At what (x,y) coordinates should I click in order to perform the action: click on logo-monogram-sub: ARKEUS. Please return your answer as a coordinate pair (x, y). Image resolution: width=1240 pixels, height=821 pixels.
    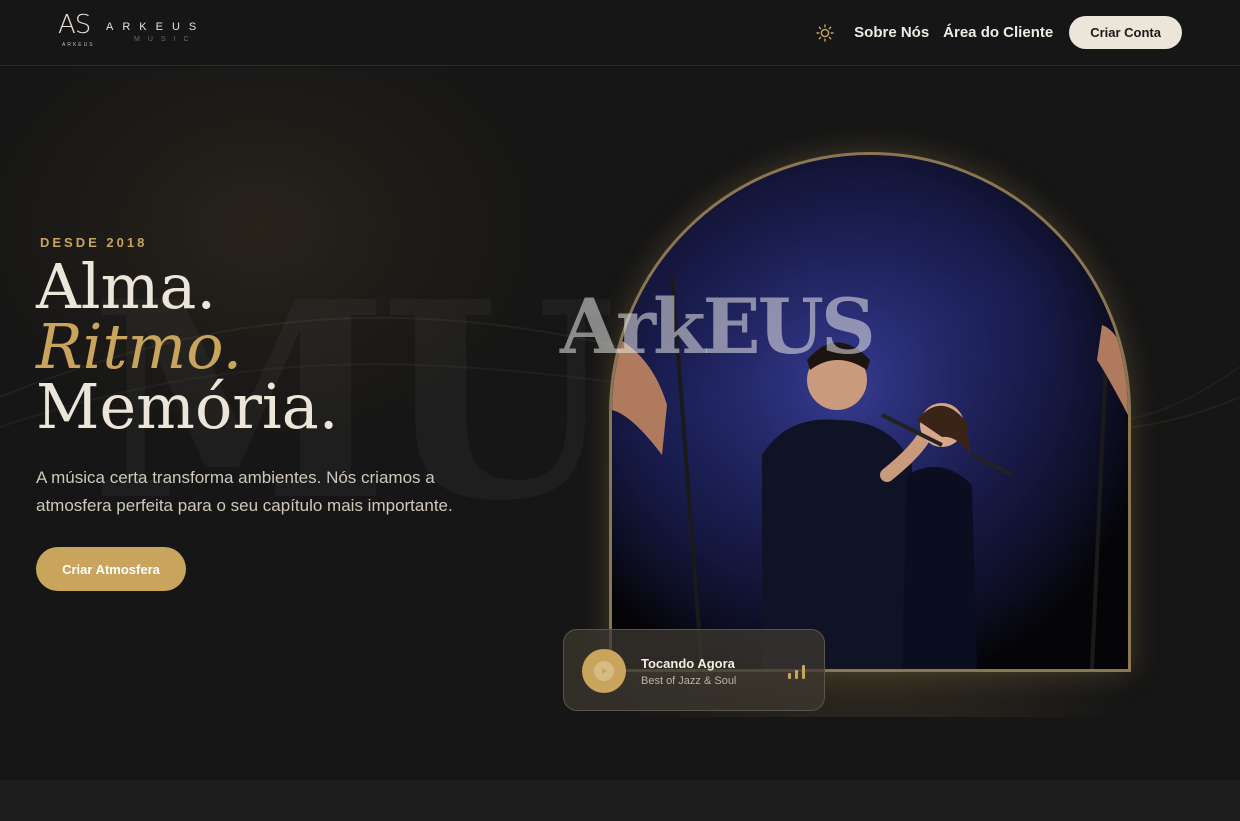
    Looking at the image, I should click on (78, 45).